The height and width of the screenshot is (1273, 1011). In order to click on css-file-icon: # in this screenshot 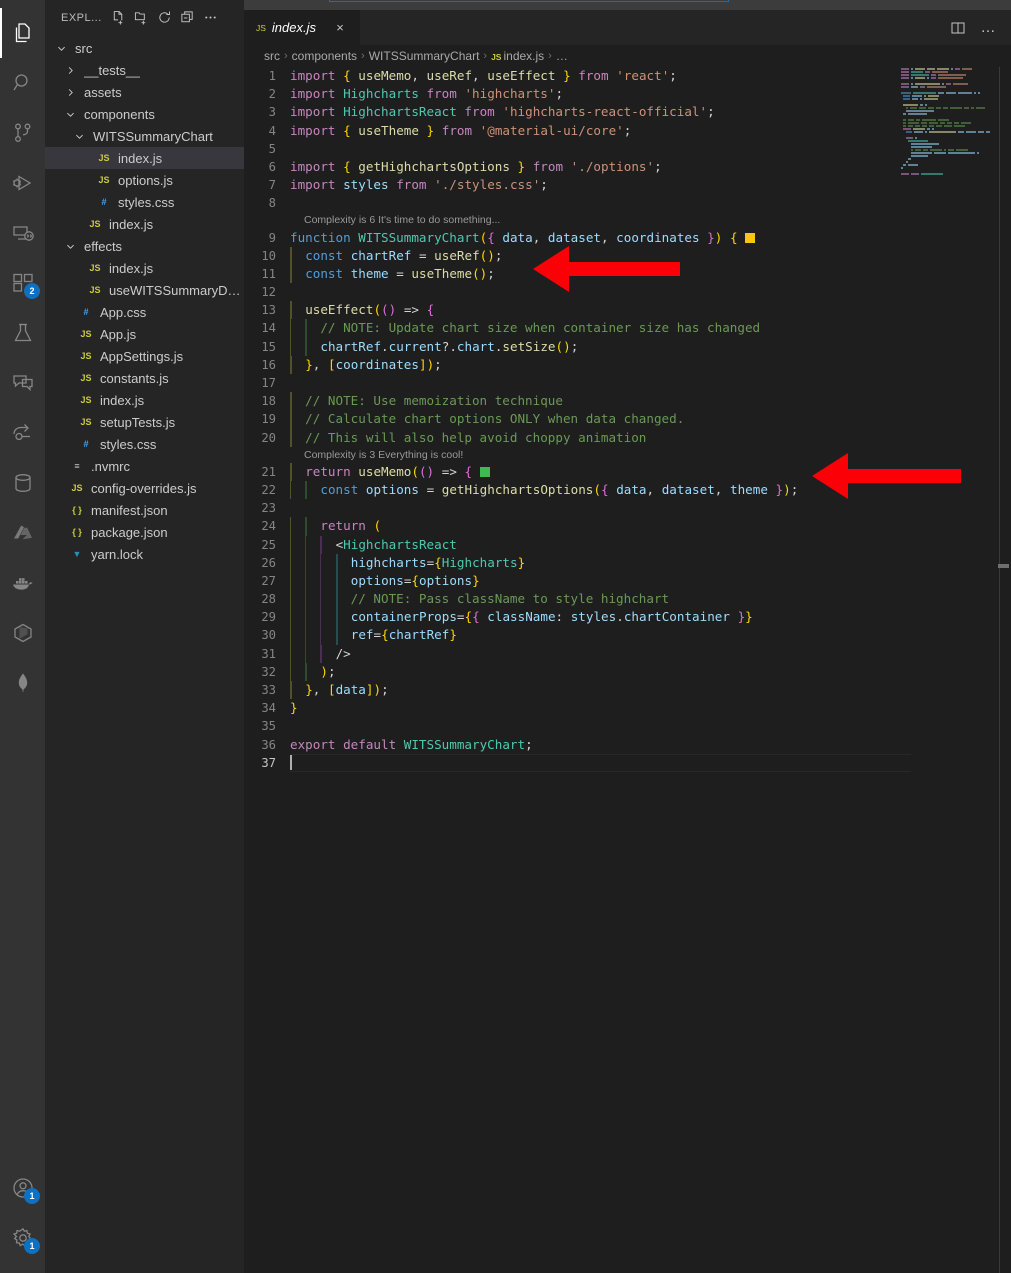, I will do `click(86, 444)`.